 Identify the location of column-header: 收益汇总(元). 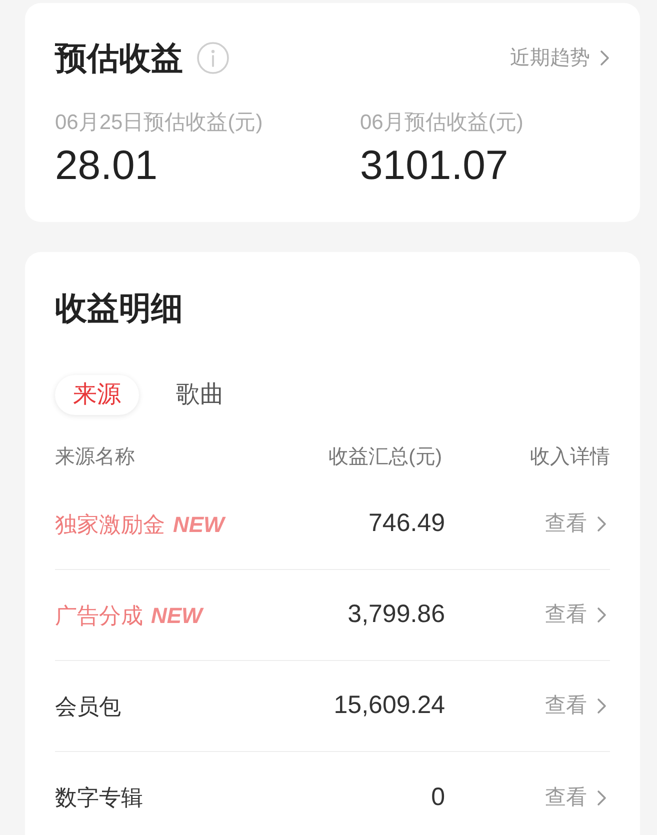
(385, 457).